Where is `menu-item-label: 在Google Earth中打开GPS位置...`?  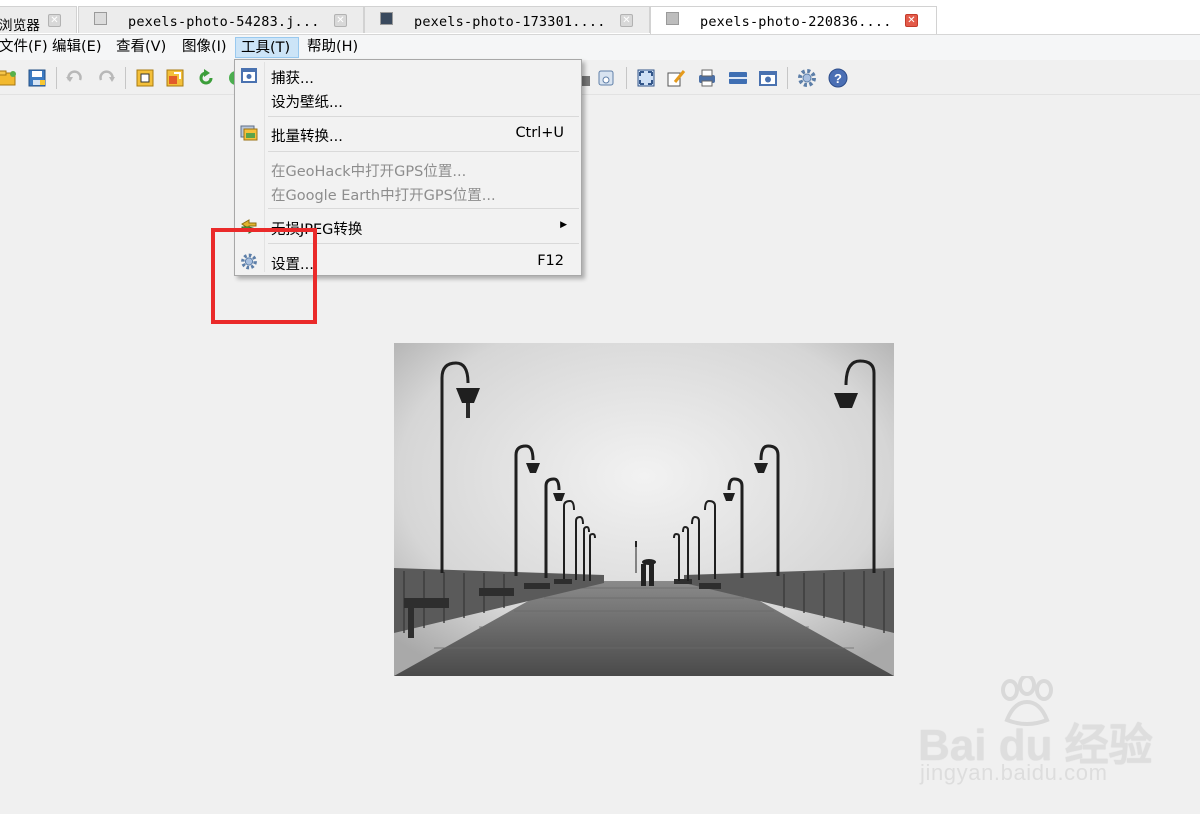 menu-item-label: 在Google Earth中打开GPS位置... is located at coordinates (383, 196).